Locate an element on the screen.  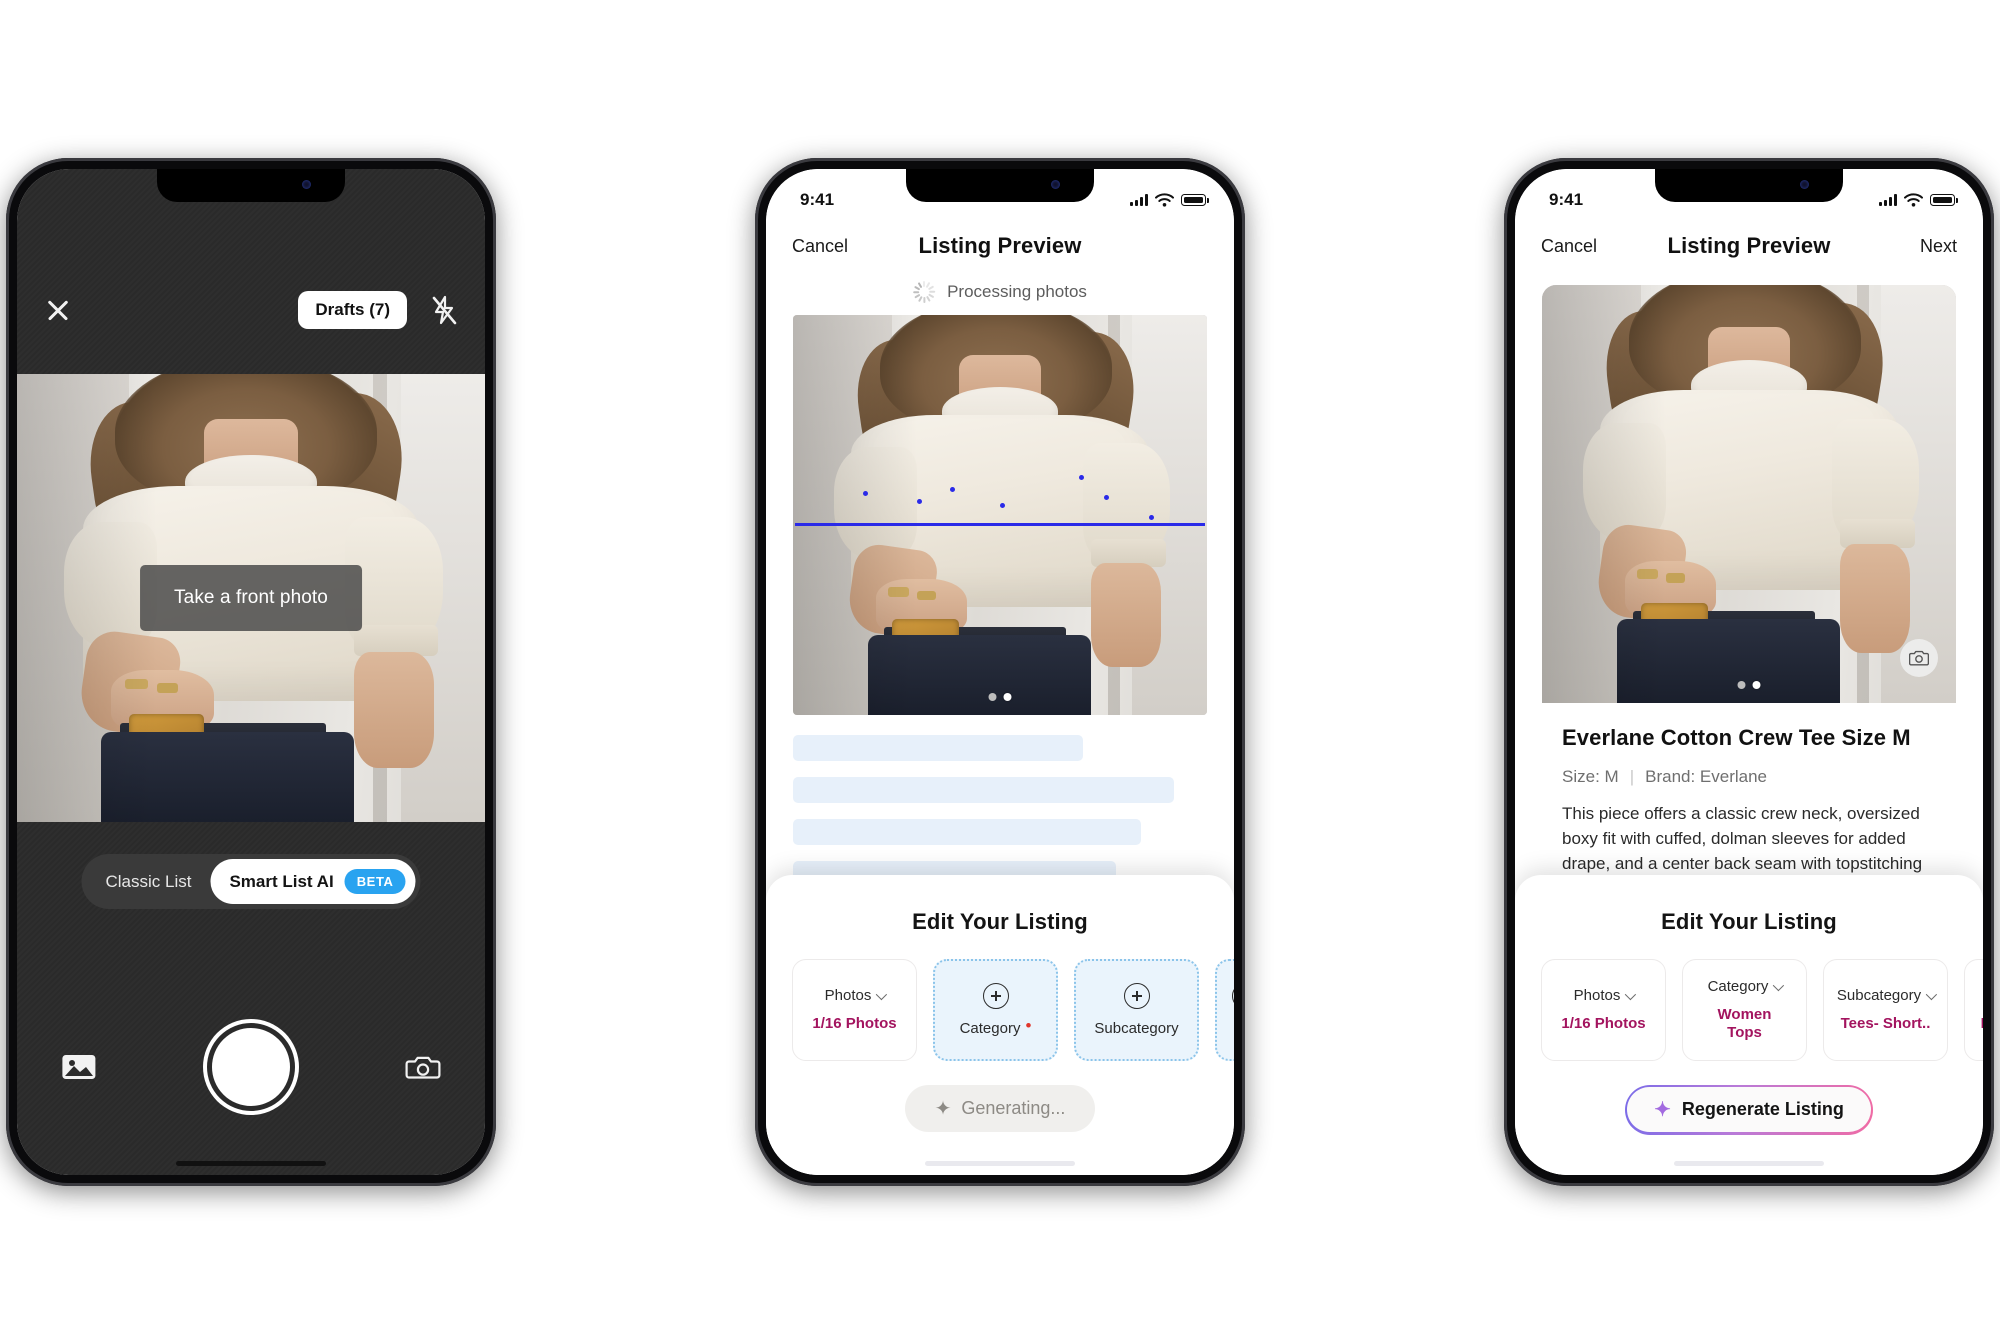
shutter-button is located at coordinates (251, 1067).